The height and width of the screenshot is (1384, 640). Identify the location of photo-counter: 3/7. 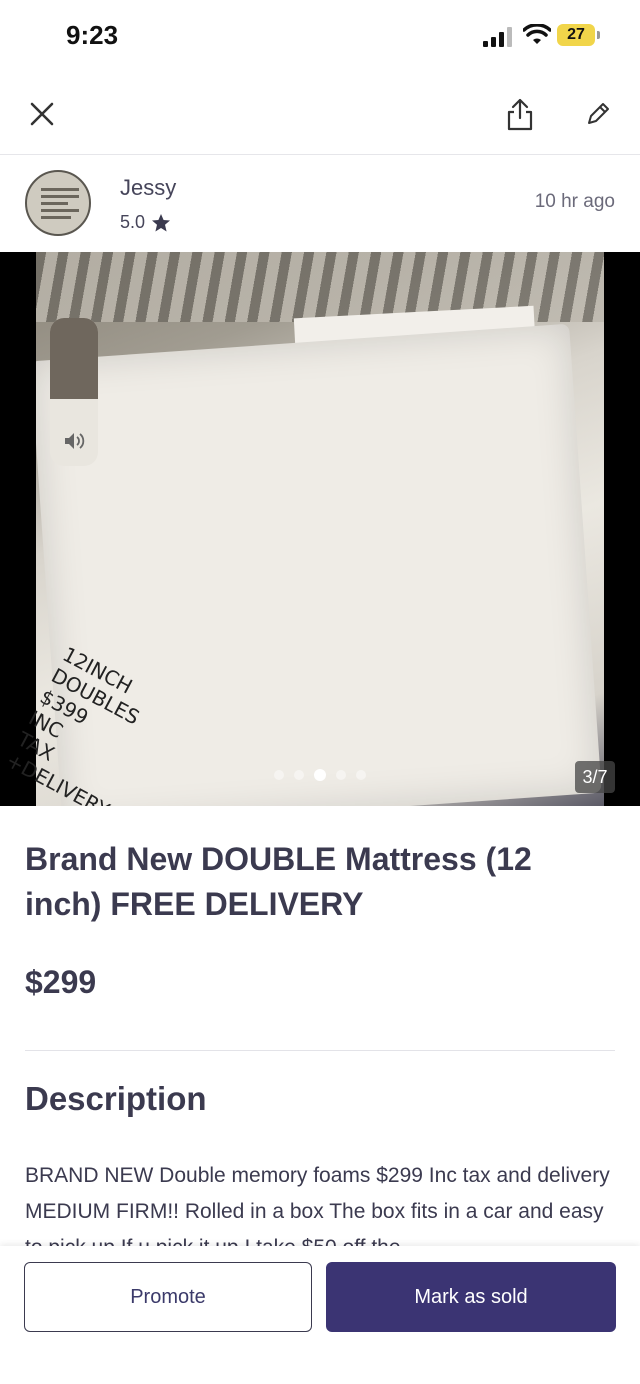
(595, 777).